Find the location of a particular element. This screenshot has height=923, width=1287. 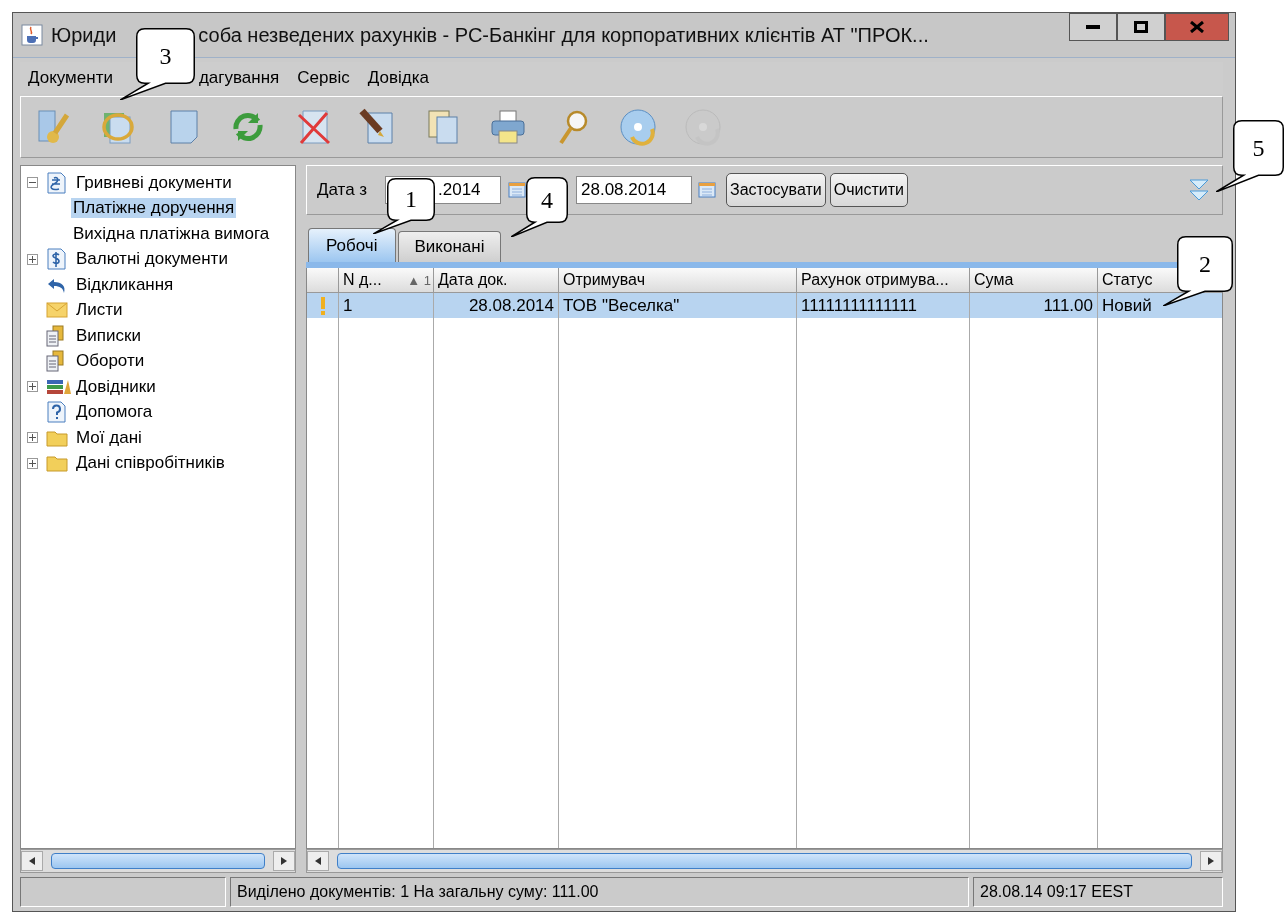

tree-item: Обороти is located at coordinates (110, 361).